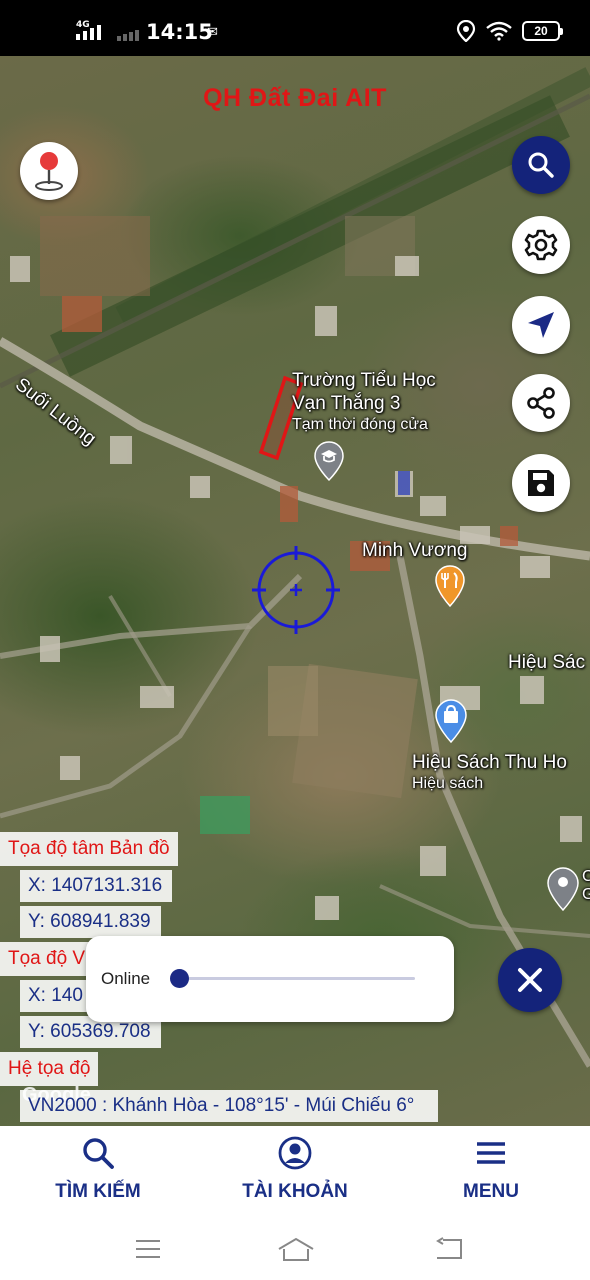  I want to click on status-bar: 4G 14:15 ✉ 20, so click(295, 28).